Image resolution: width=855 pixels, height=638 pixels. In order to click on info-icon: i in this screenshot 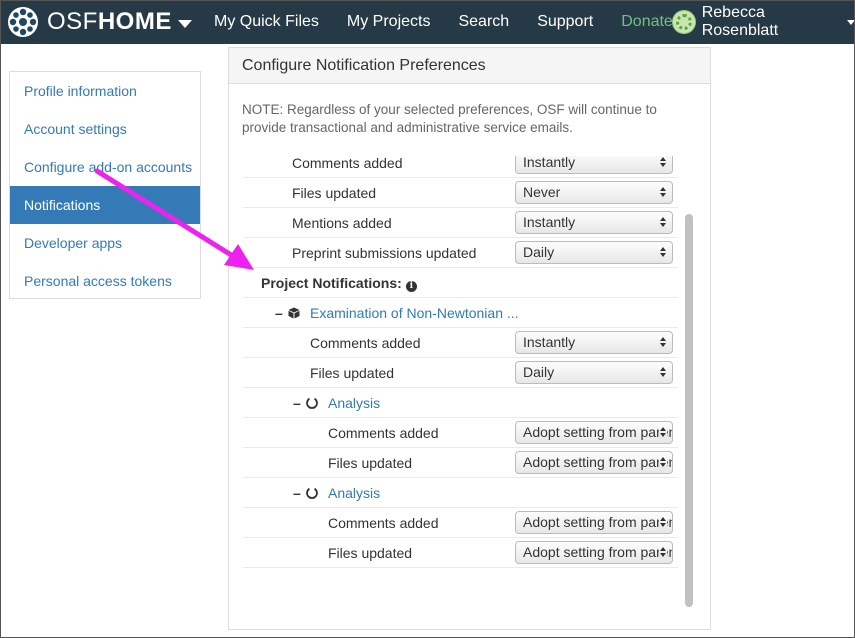, I will do `click(411, 286)`.